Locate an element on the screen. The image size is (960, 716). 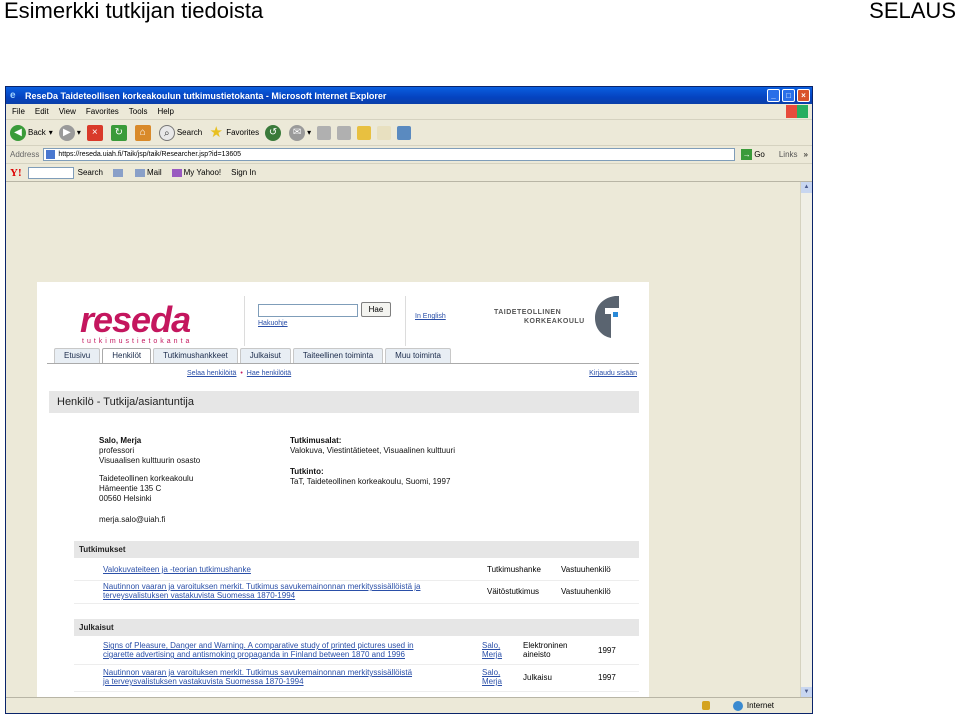
browse-persons-link: Selaa henkilöitä is located at coordinates (211, 373).